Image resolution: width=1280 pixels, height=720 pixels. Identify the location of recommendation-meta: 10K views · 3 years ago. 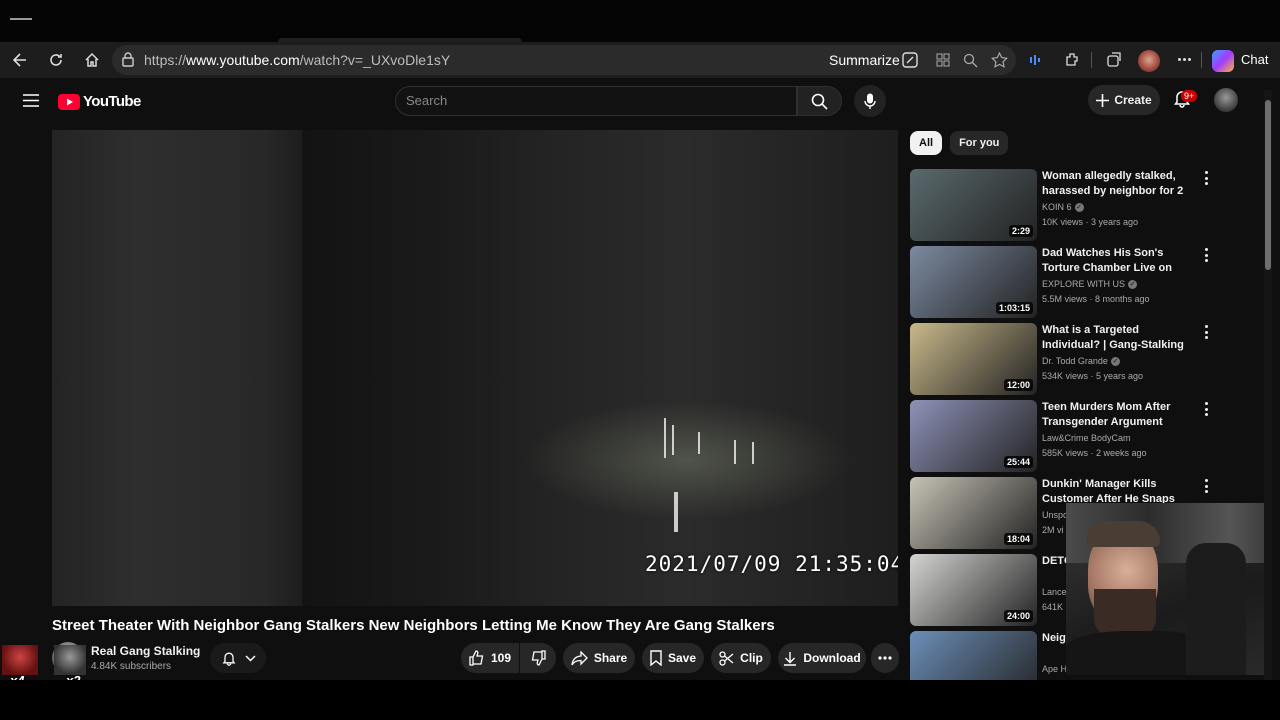
(1090, 222).